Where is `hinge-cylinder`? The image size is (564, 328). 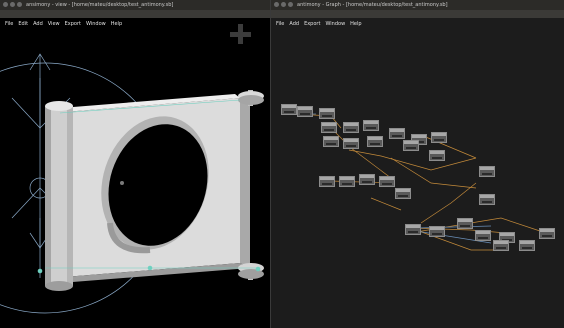
hinge-cylinder is located at coordinates (59, 196).